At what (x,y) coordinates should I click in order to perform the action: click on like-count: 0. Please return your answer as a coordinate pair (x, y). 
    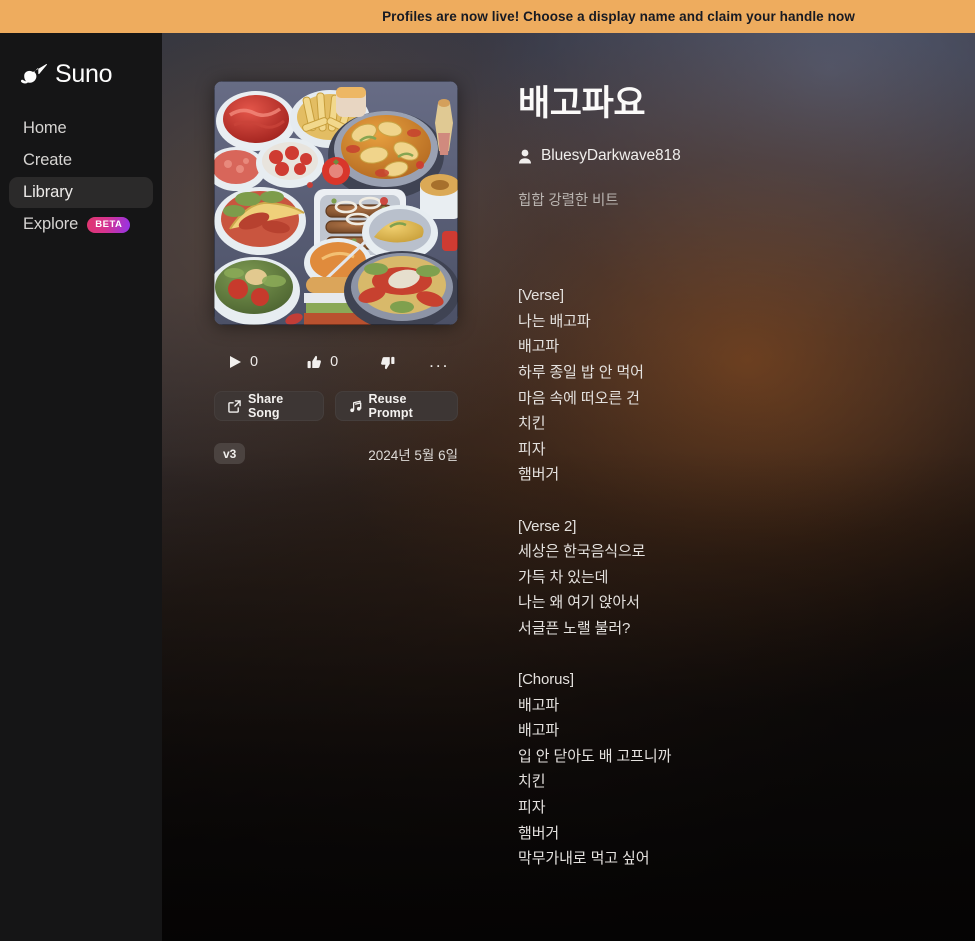
    Looking at the image, I should click on (322, 362).